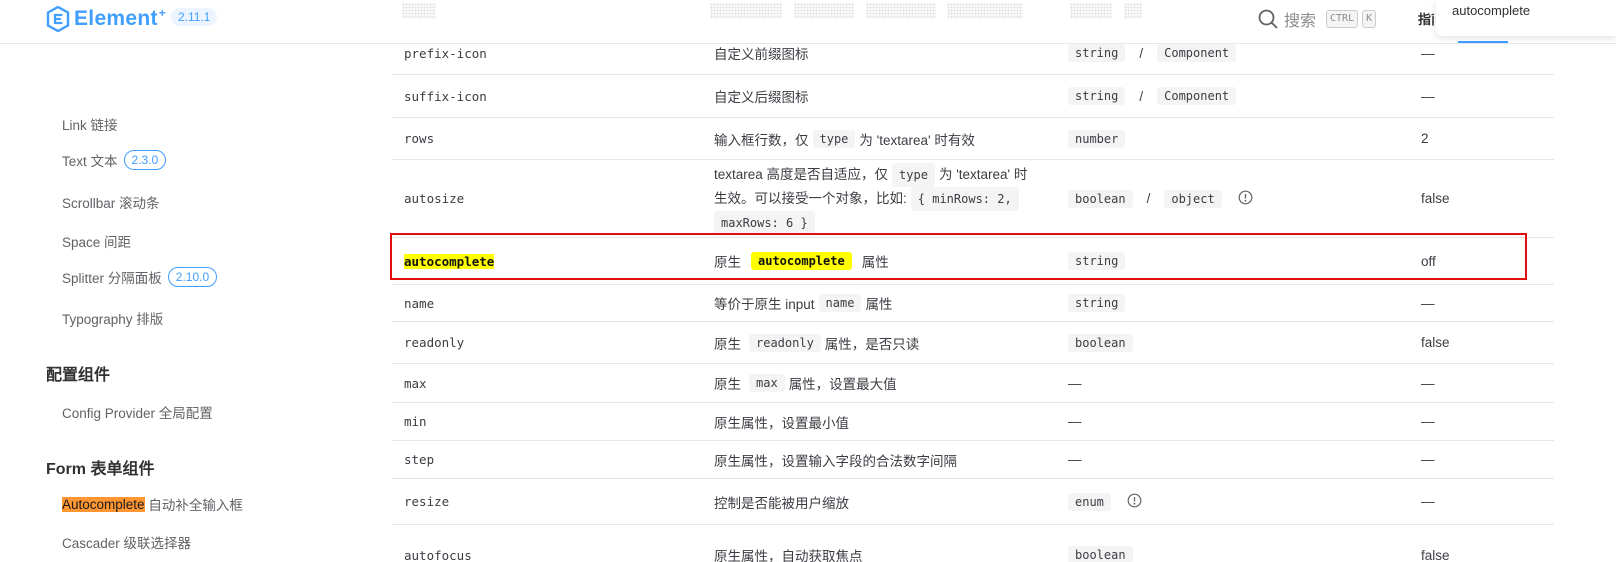  I want to click on table-row: suffix-icon 自定义后缀图标 string / Component —, so click(973, 96).